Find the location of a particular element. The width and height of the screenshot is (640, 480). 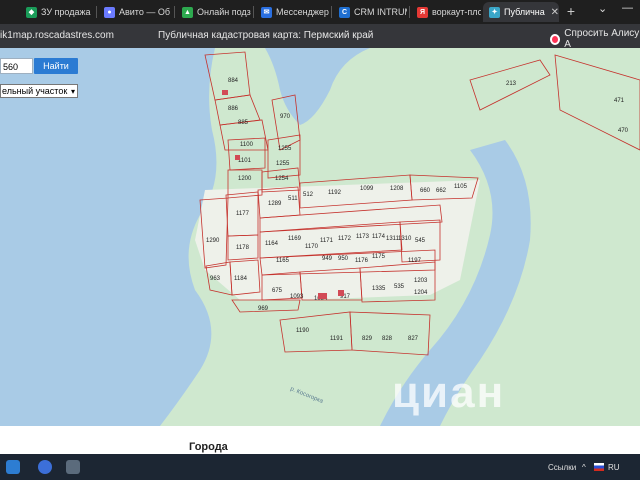

parcel-label: 1254 is located at coordinates (282, 179).